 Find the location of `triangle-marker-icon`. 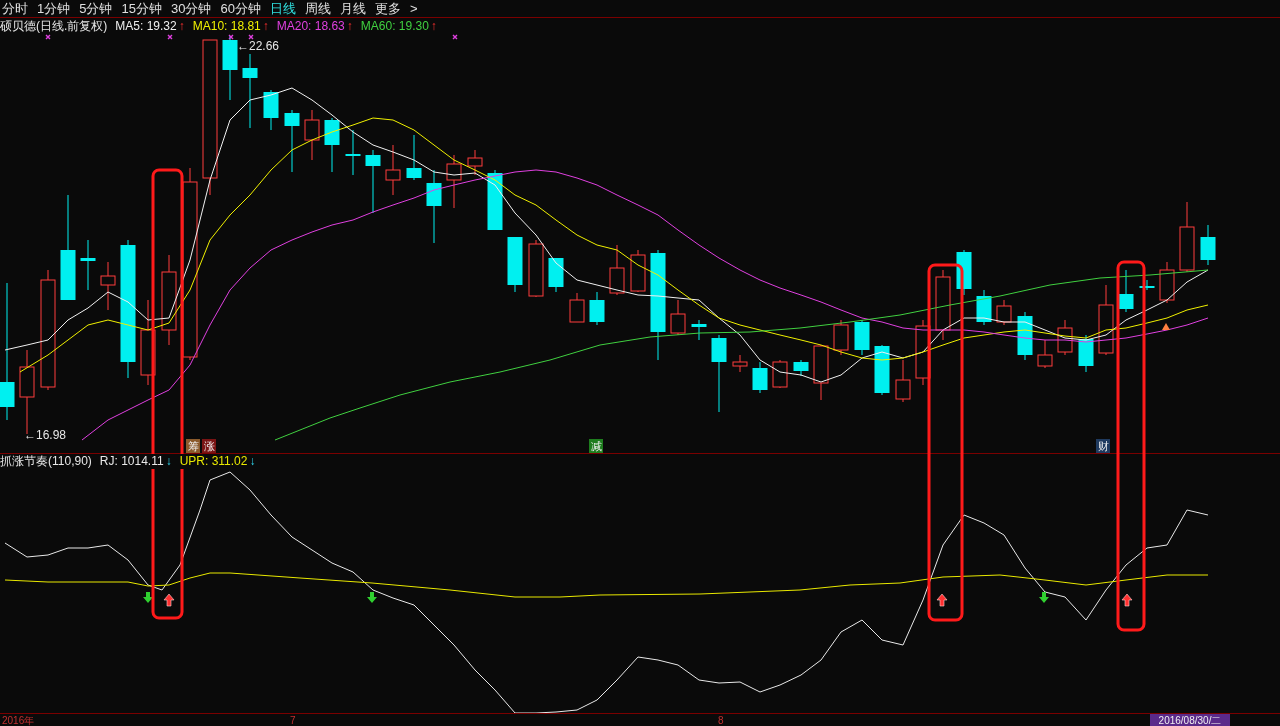

triangle-marker-icon is located at coordinates (1166, 326).